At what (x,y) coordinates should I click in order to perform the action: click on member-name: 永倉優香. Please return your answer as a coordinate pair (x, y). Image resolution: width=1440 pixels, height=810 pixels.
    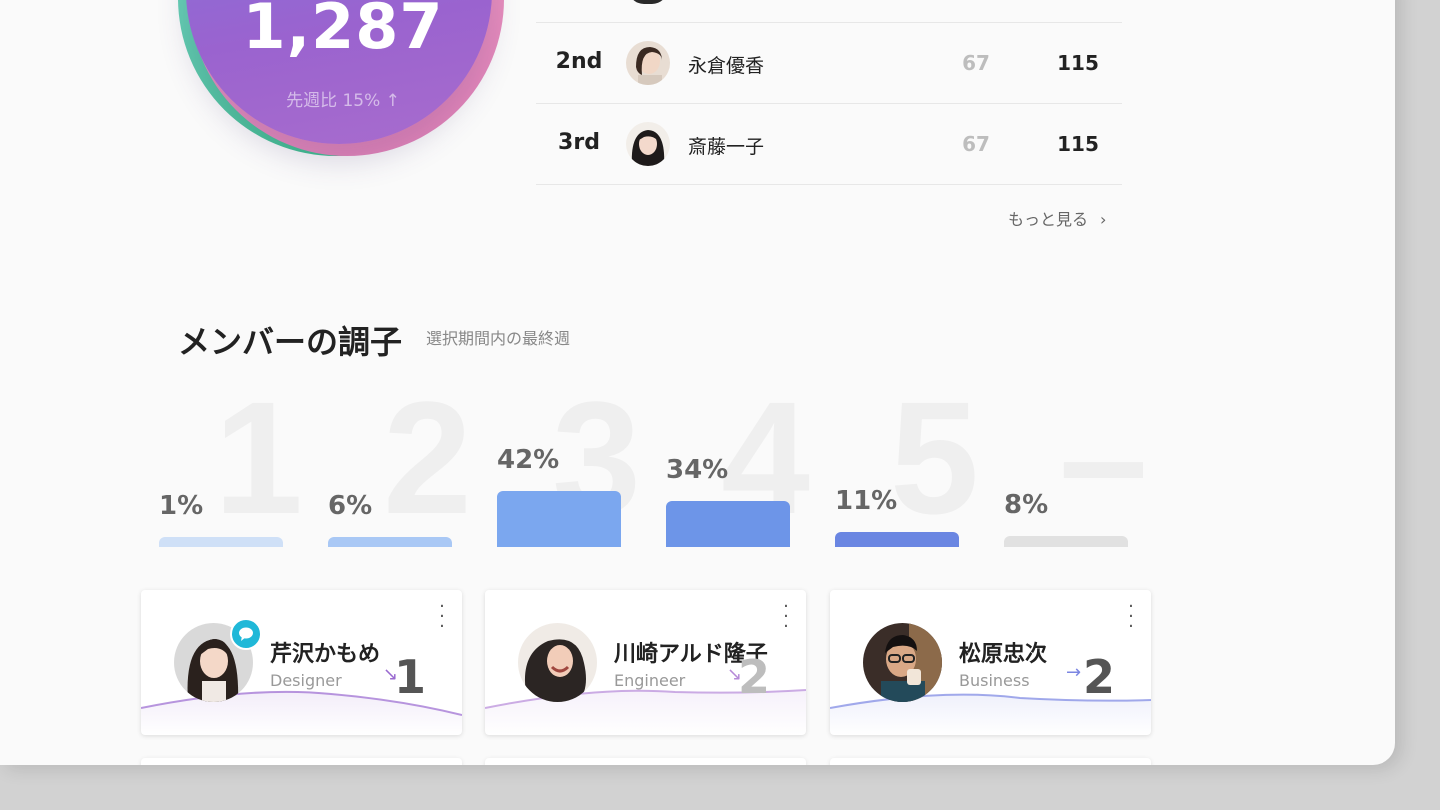
    Looking at the image, I should click on (726, 66).